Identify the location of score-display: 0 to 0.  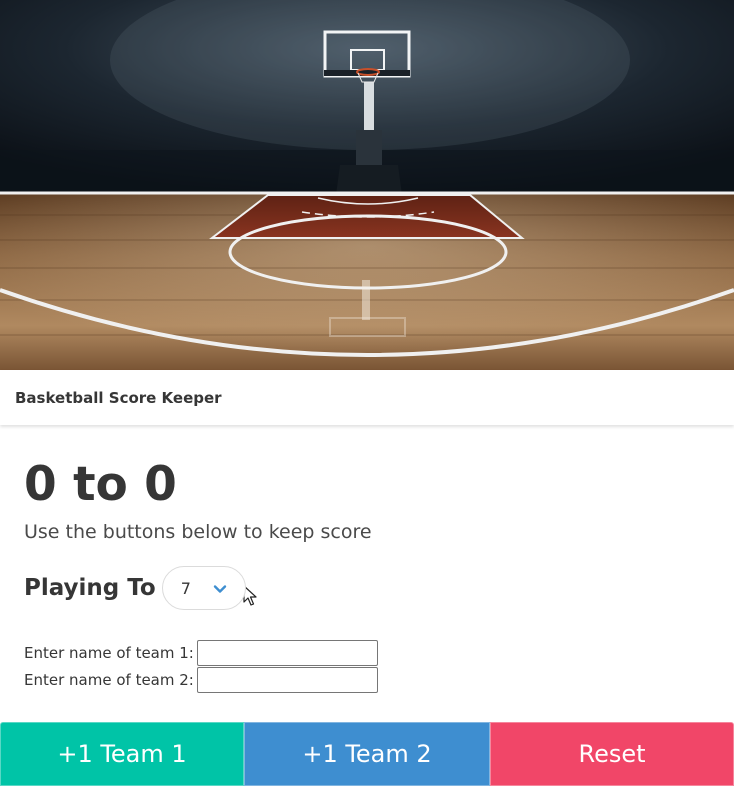
(100, 484).